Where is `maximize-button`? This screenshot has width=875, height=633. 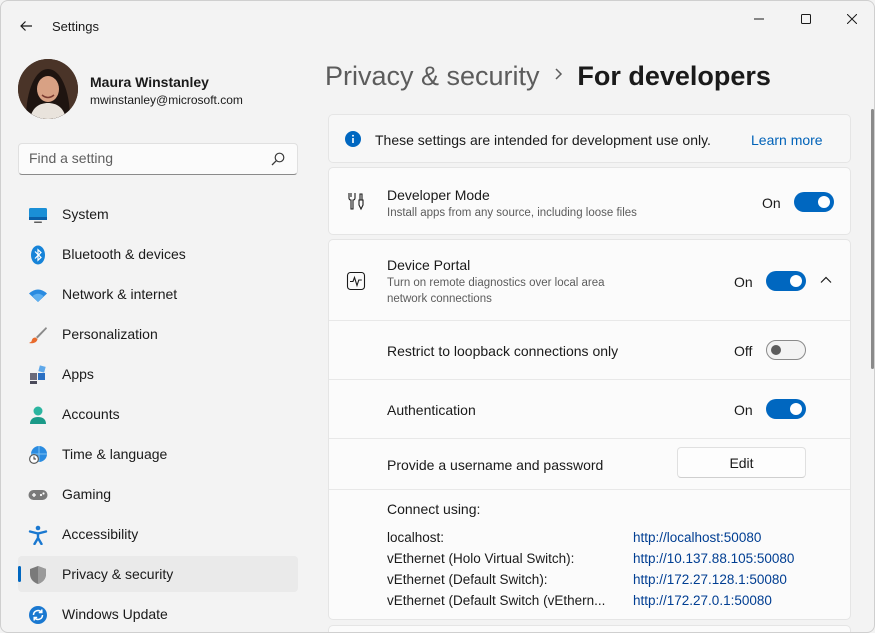
maximize-button is located at coordinates (806, 19).